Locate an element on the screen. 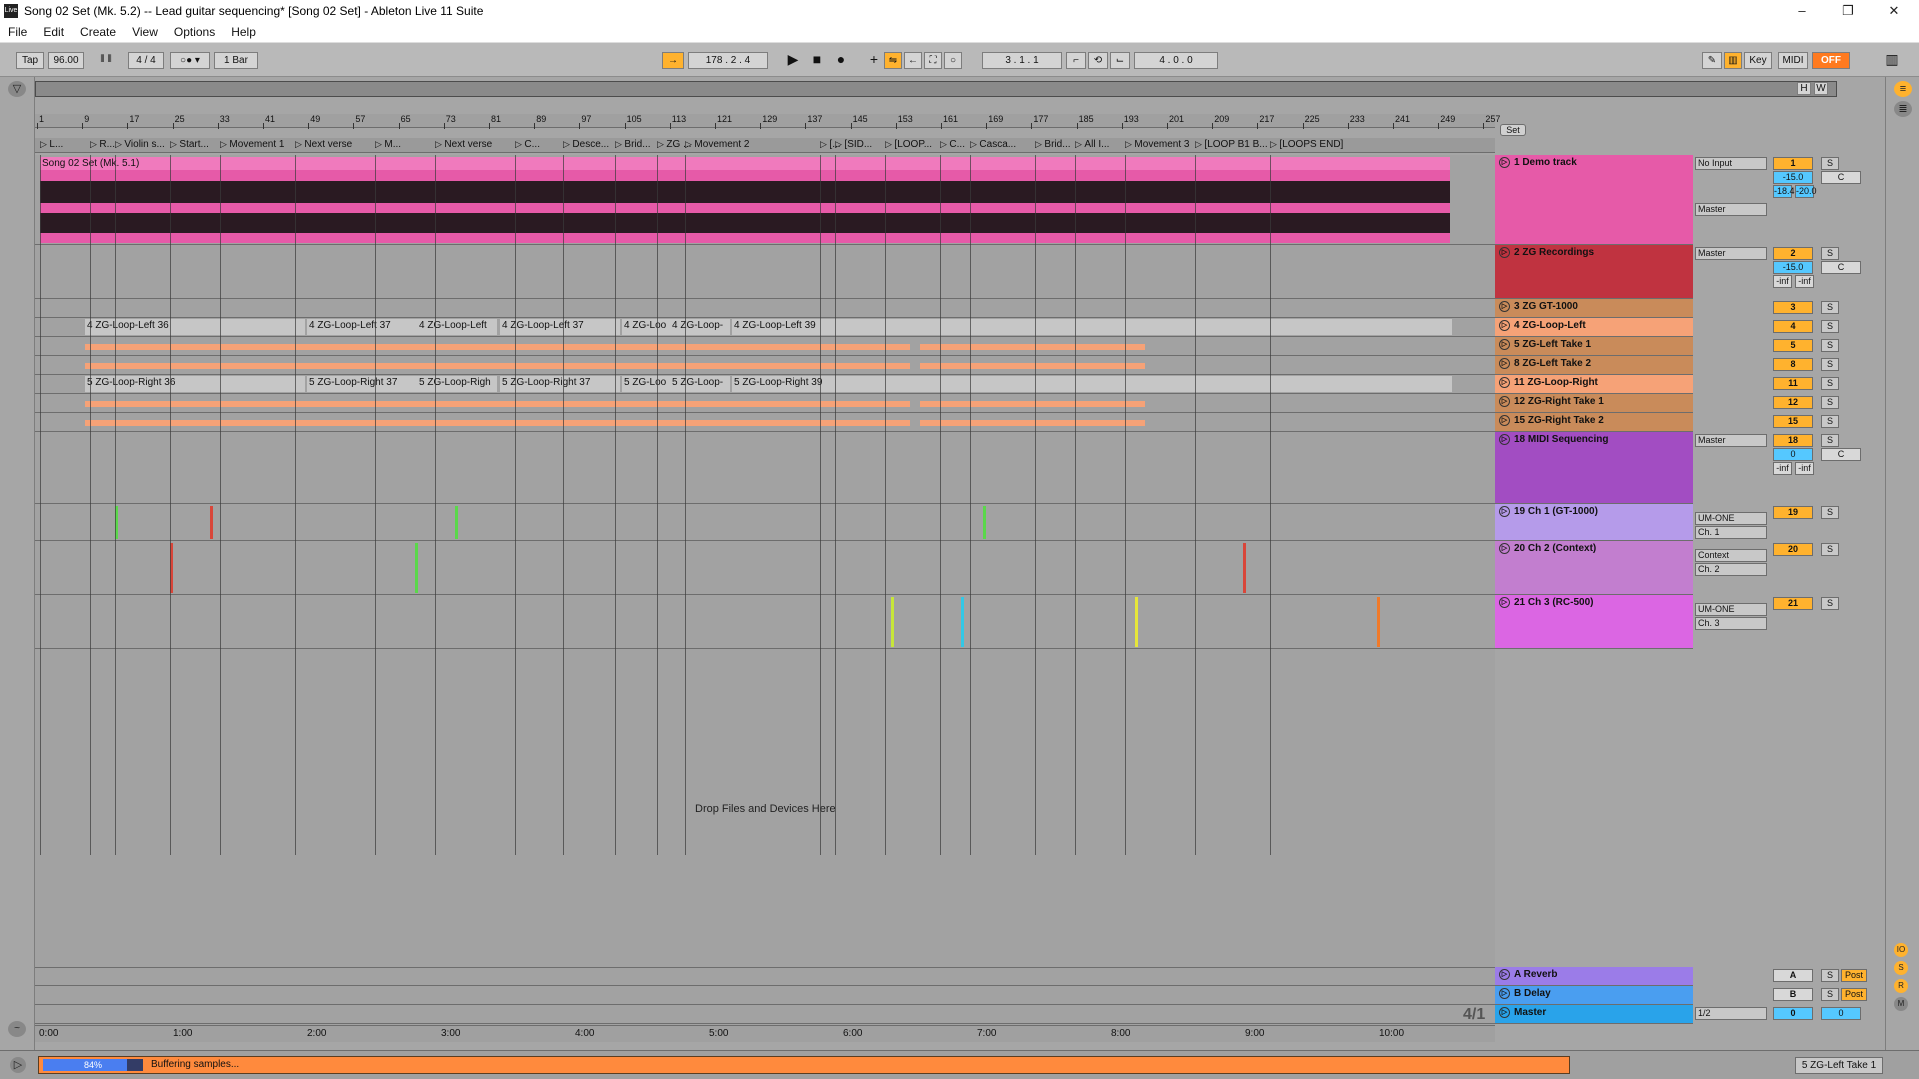  track-activator: 5 is located at coordinates (1793, 345).